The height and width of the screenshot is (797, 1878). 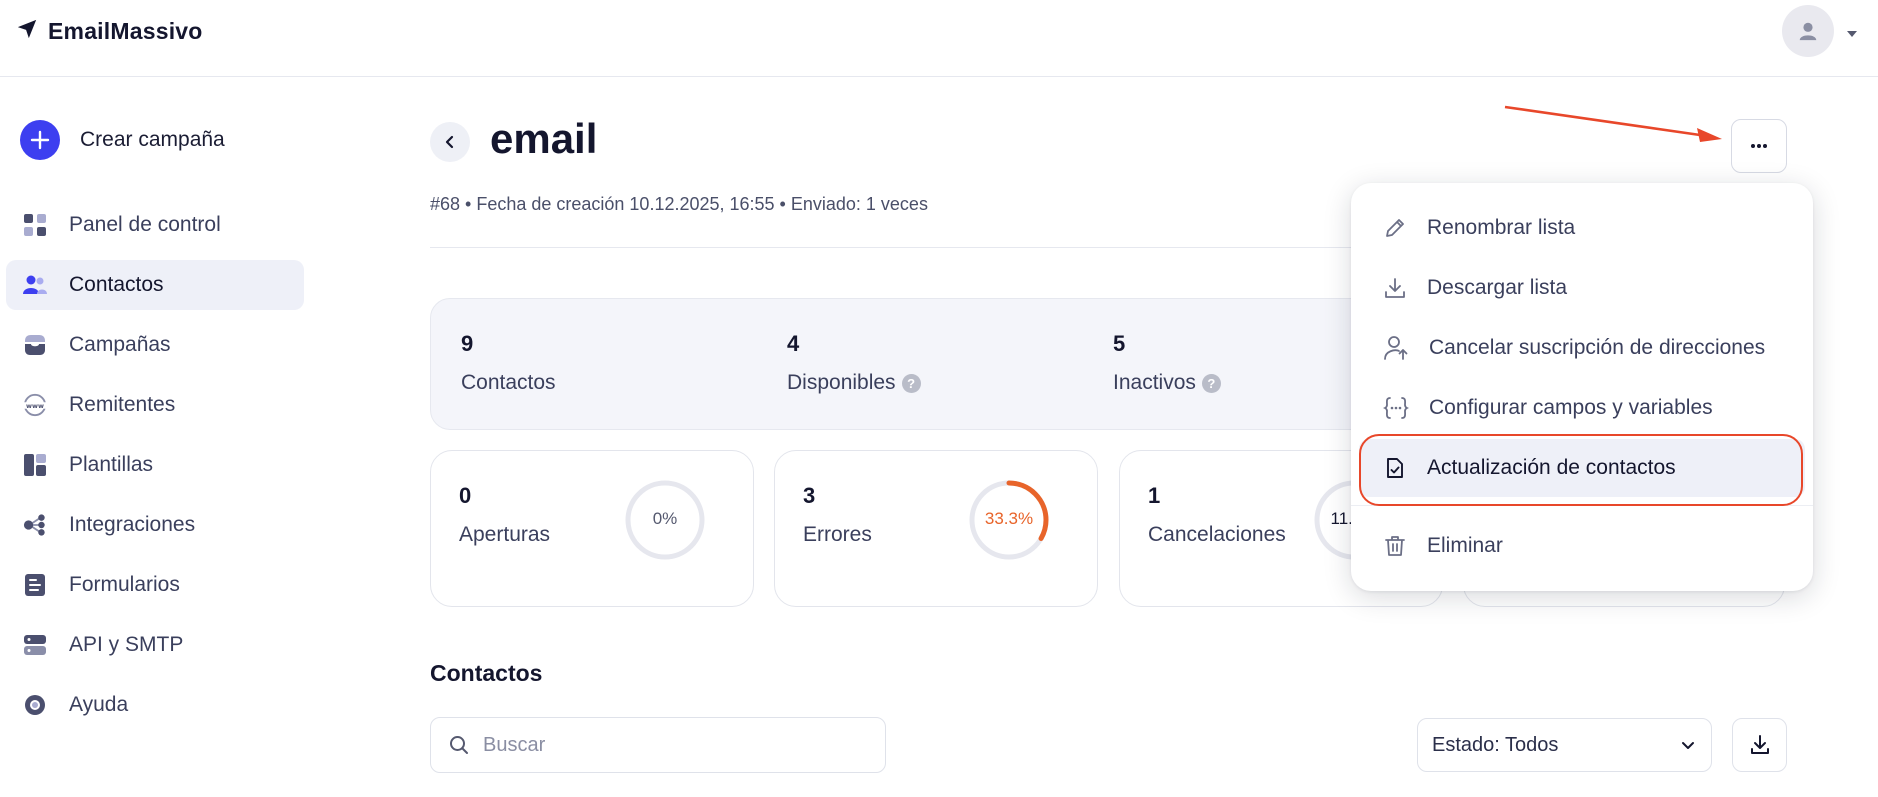 I want to click on sidebar-item-dashboard: Panel de control, so click(x=155, y=225).